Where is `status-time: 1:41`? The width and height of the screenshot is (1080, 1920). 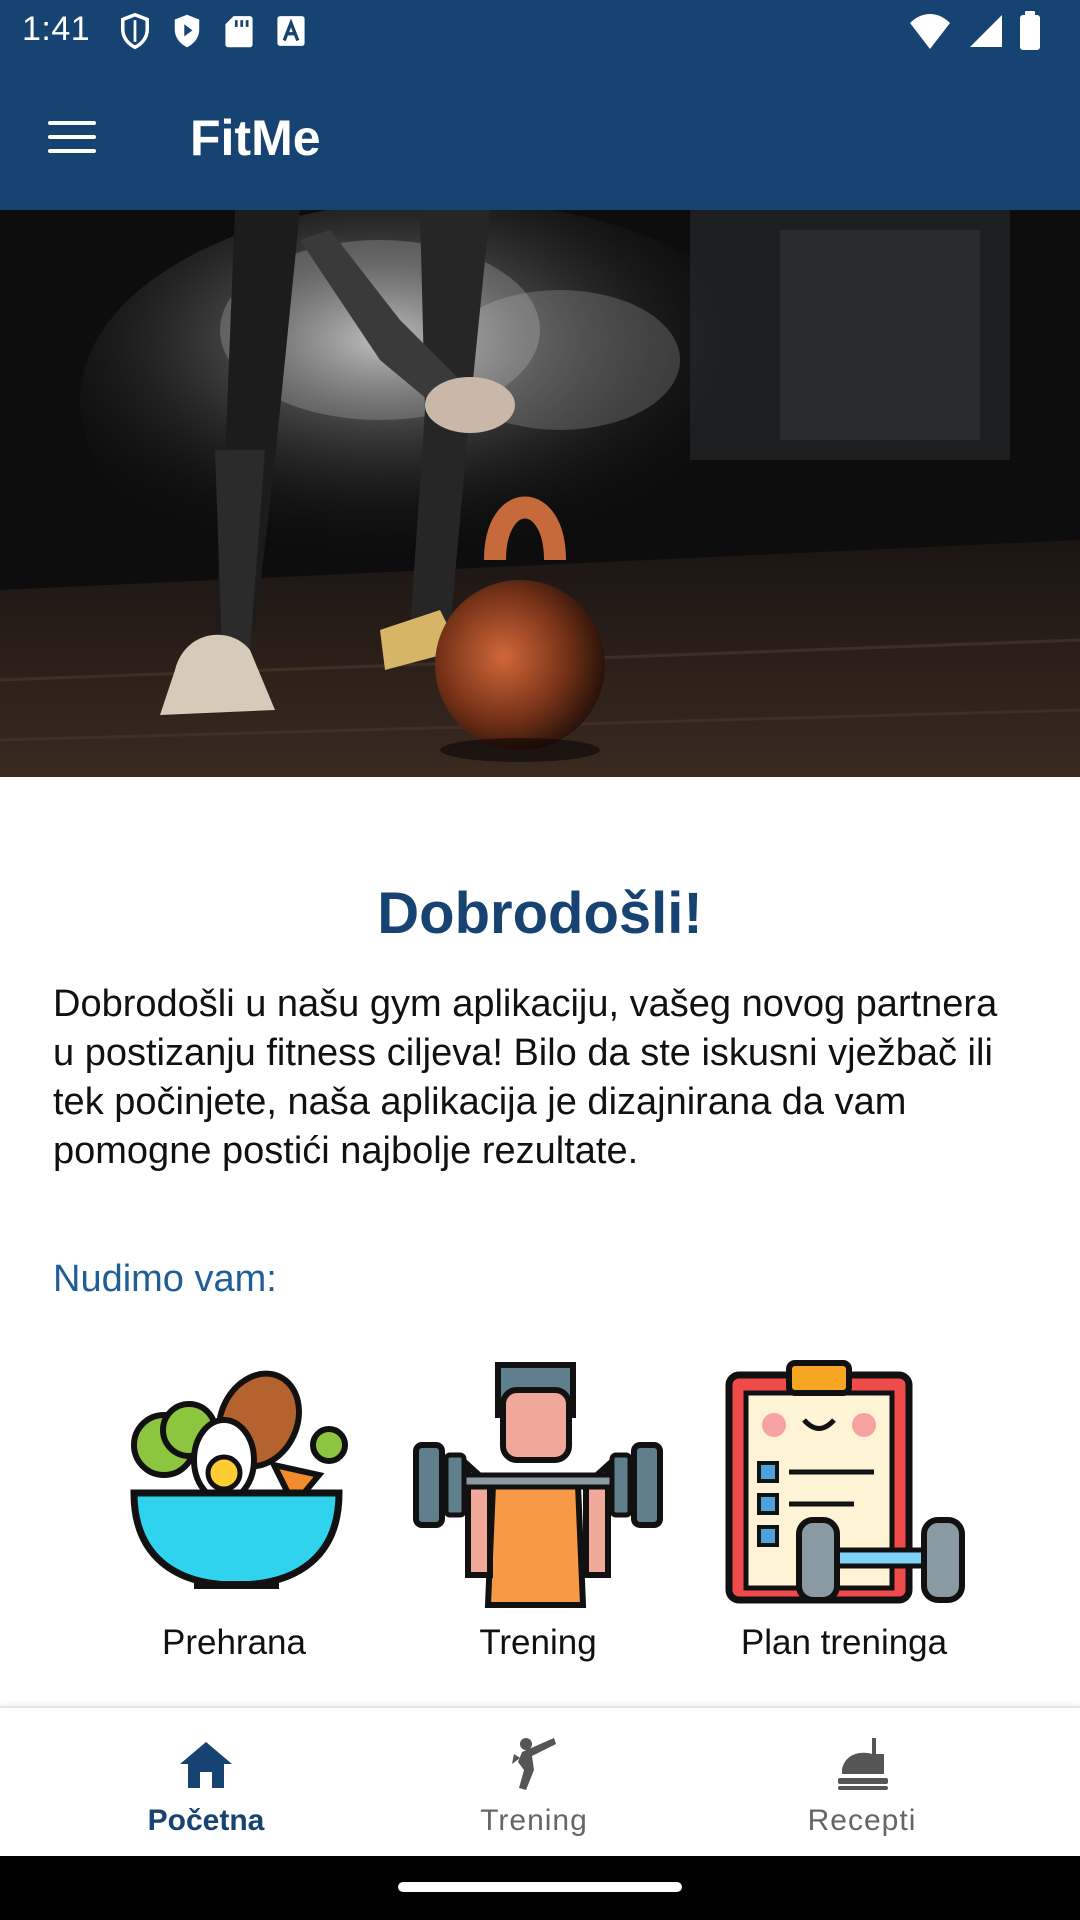 status-time: 1:41 is located at coordinates (56, 29).